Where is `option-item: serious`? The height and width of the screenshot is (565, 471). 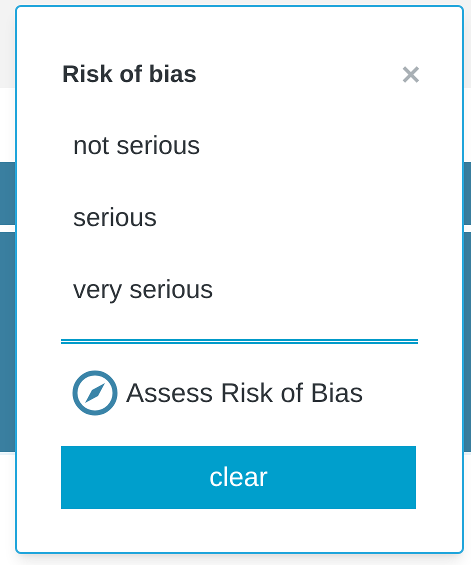
option-item: serious is located at coordinates (238, 217).